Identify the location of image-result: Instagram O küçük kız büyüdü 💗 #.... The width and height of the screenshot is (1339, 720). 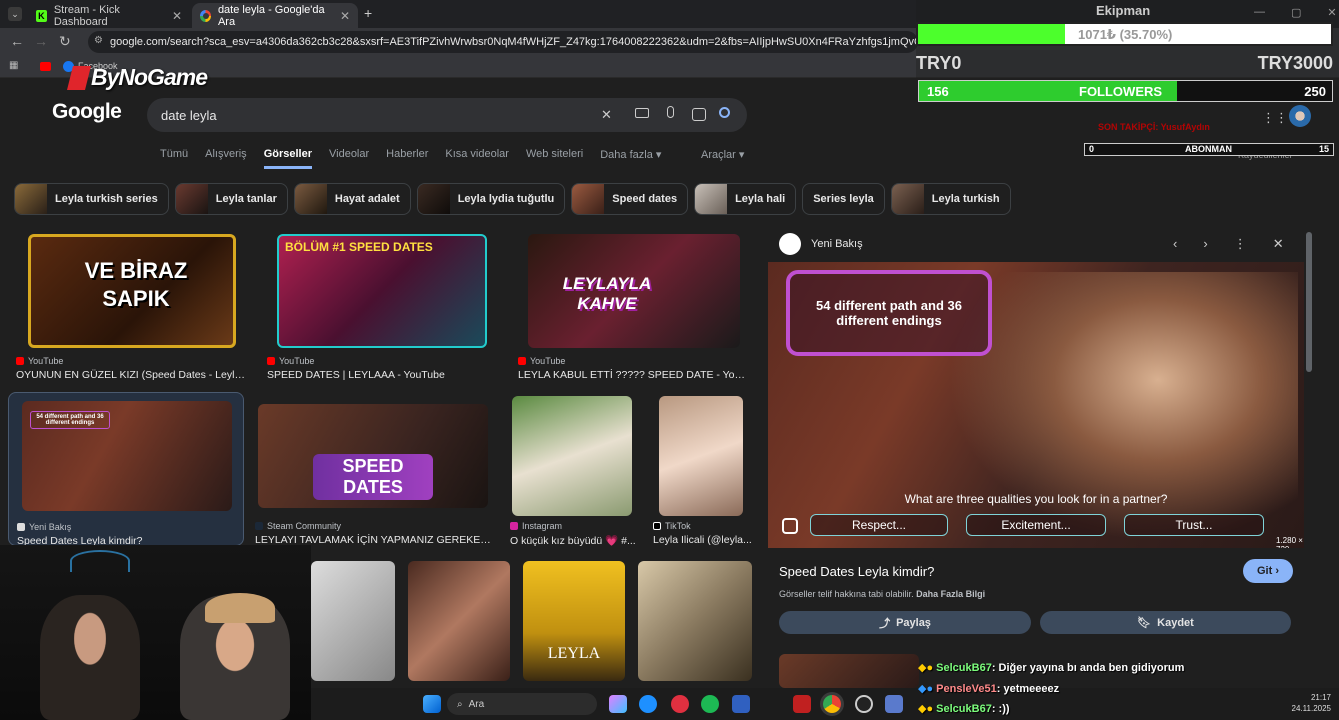
(573, 471).